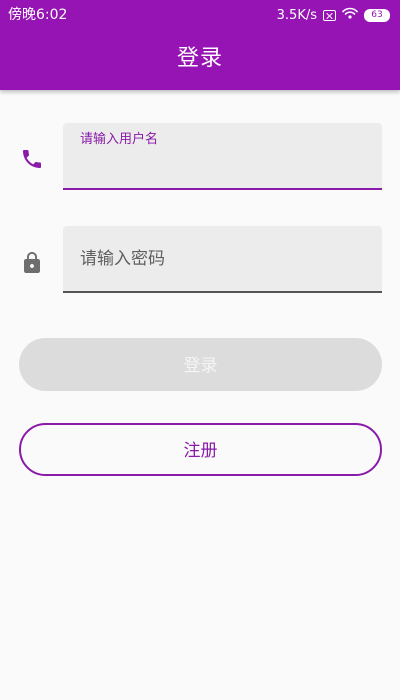 This screenshot has height=700, width=400. I want to click on status-bar: 傍晚6:02 3.5K/s 63, so click(200, 15).